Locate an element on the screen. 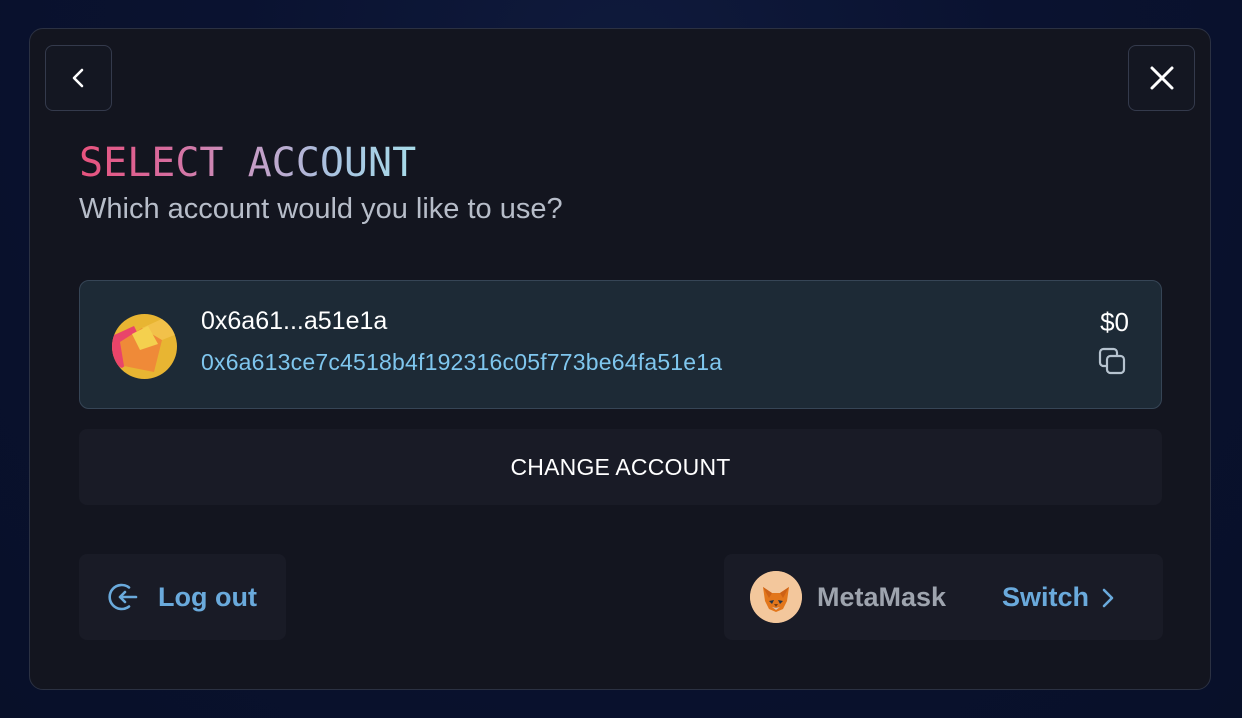 The height and width of the screenshot is (718, 1242). connected-wallet: MetaMask Switch is located at coordinates (943, 597).